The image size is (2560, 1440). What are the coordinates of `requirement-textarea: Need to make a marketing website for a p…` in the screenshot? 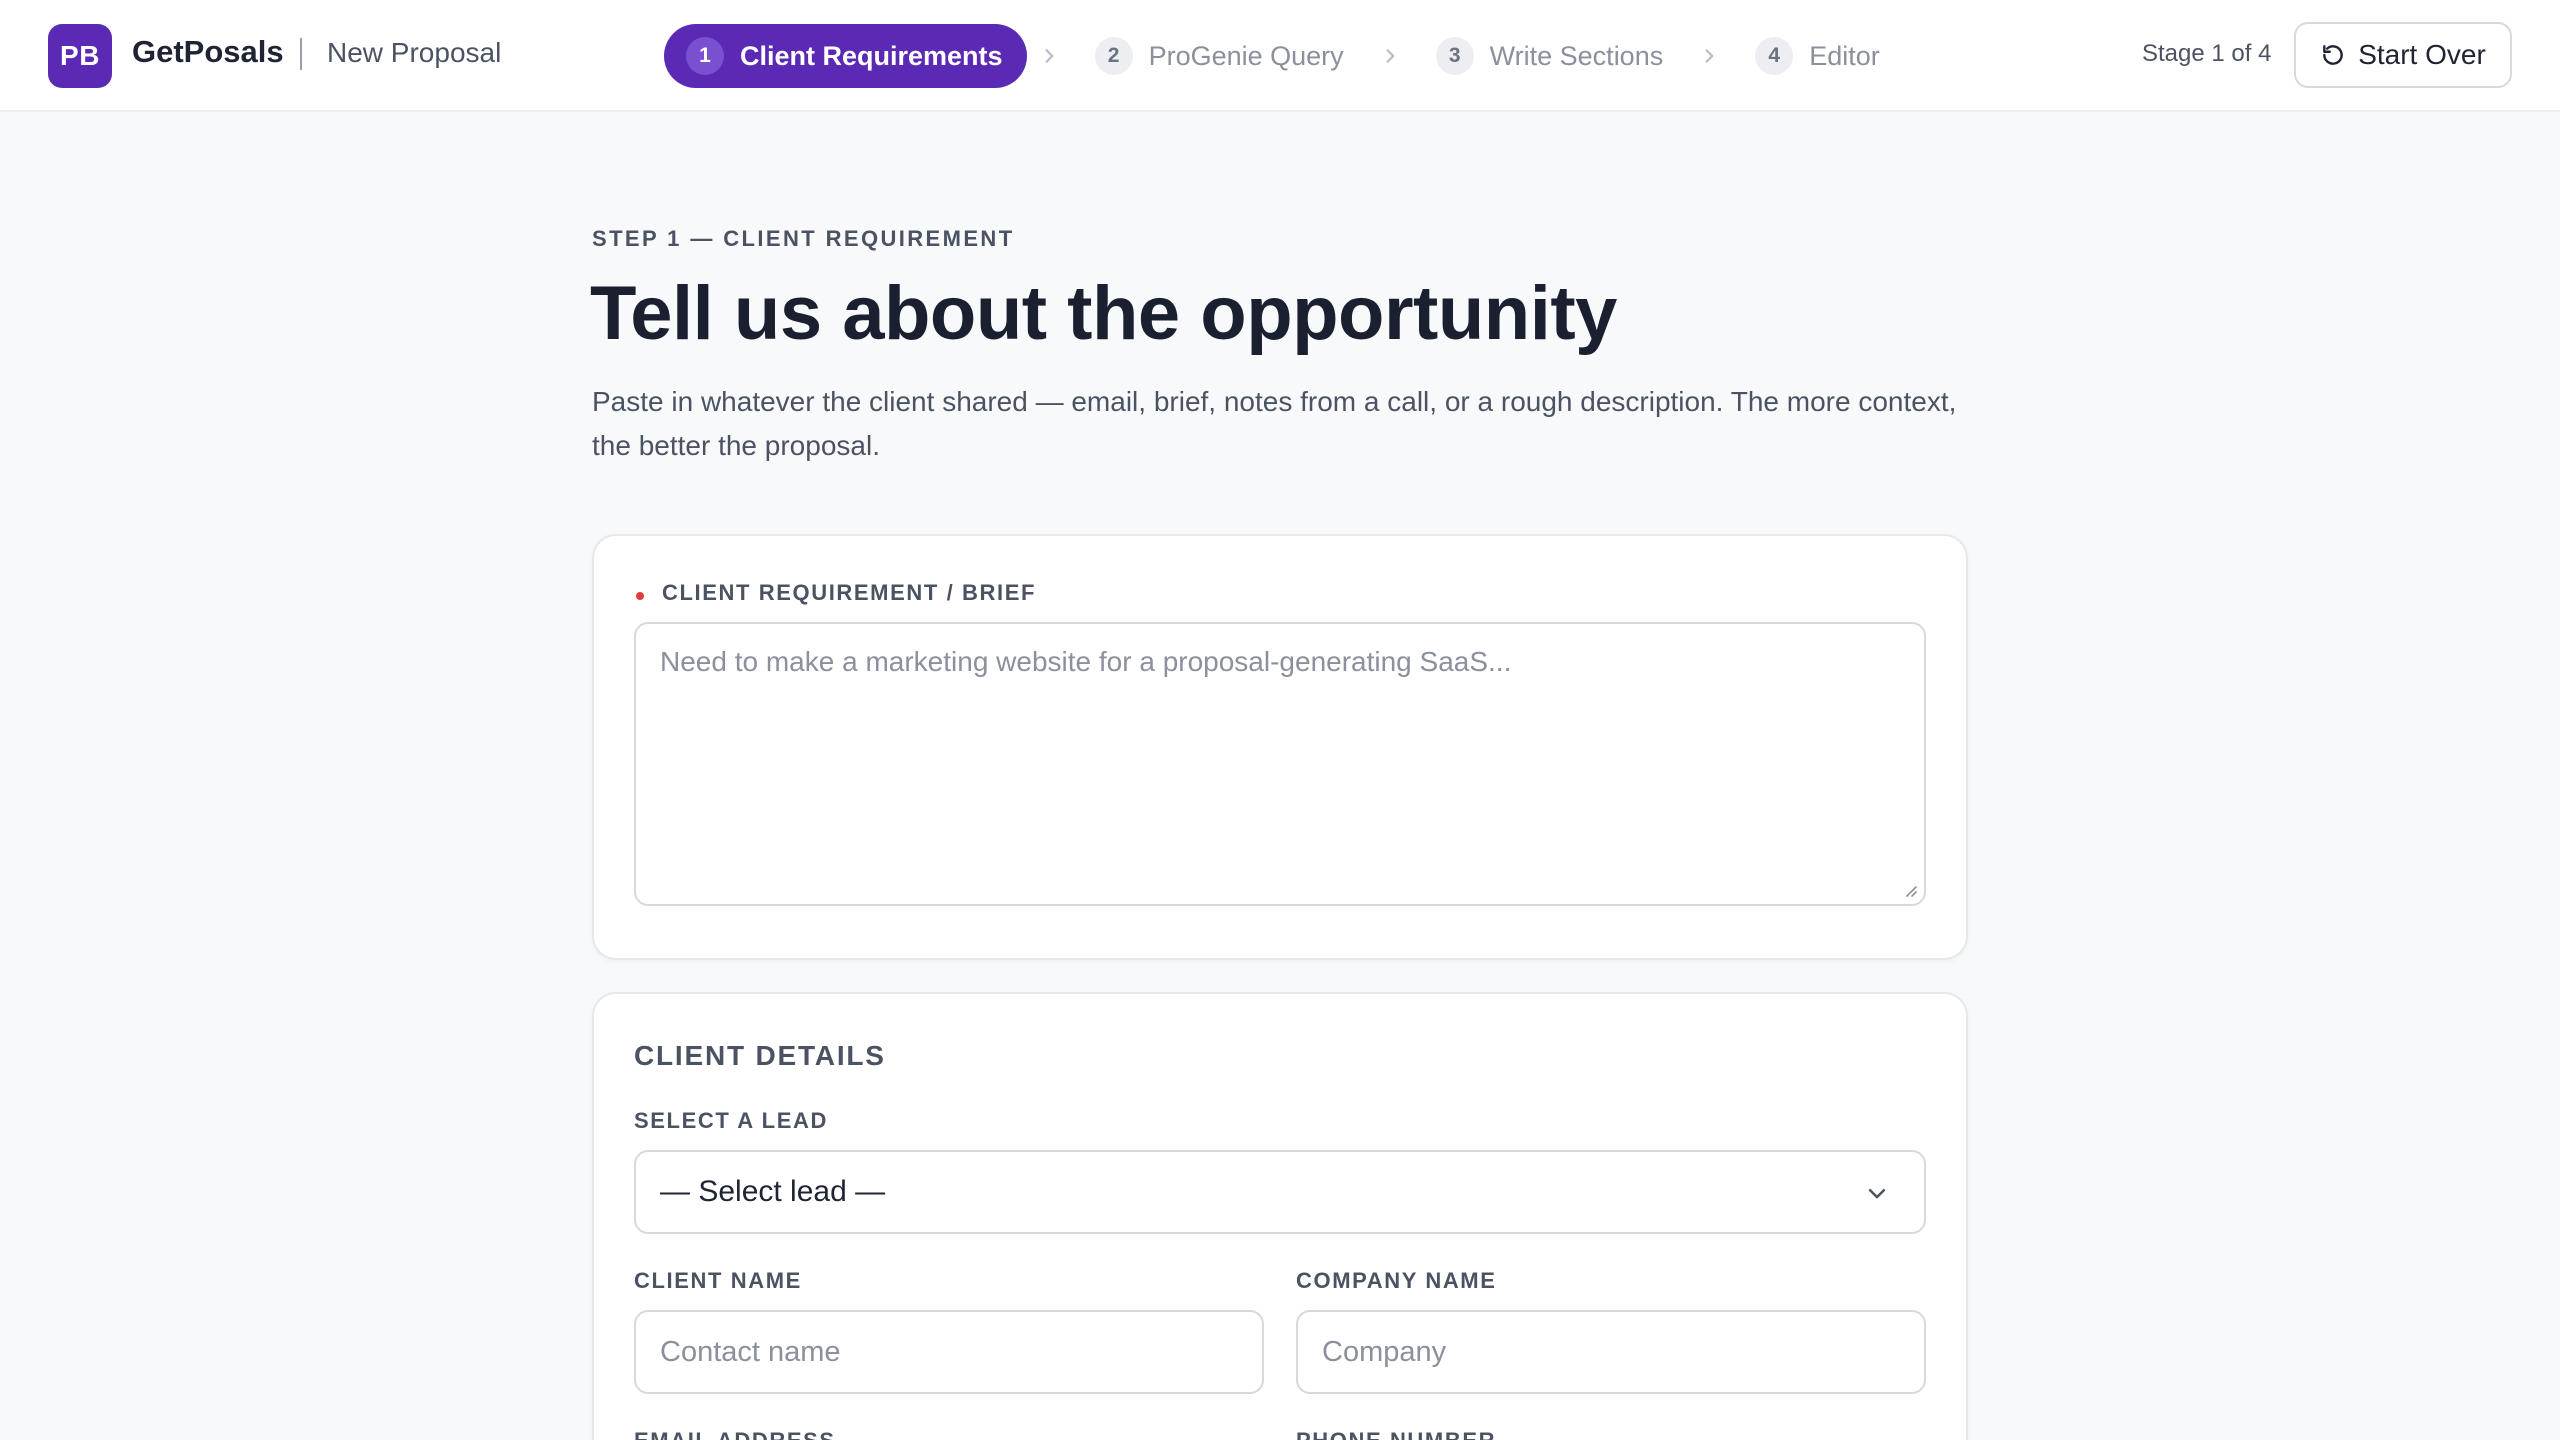 It's located at (1280, 764).